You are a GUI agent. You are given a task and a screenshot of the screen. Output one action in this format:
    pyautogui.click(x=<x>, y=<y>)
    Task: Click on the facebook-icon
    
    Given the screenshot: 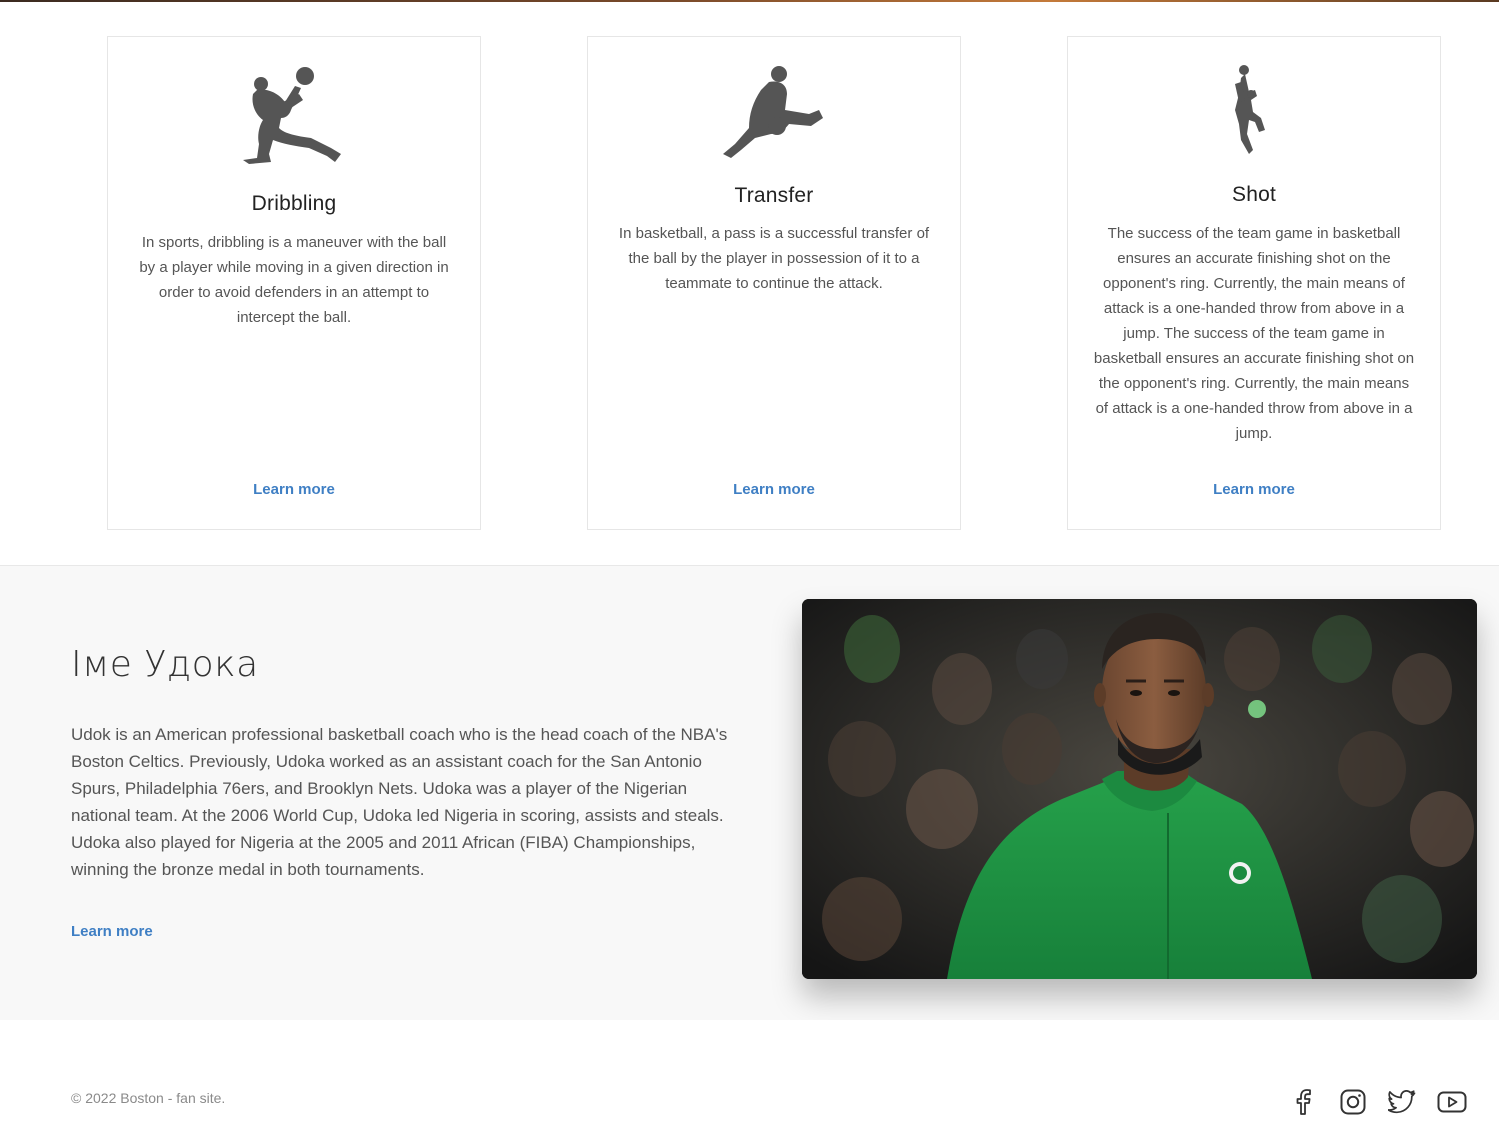 What is the action you would take?
    pyautogui.click(x=1303, y=1102)
    